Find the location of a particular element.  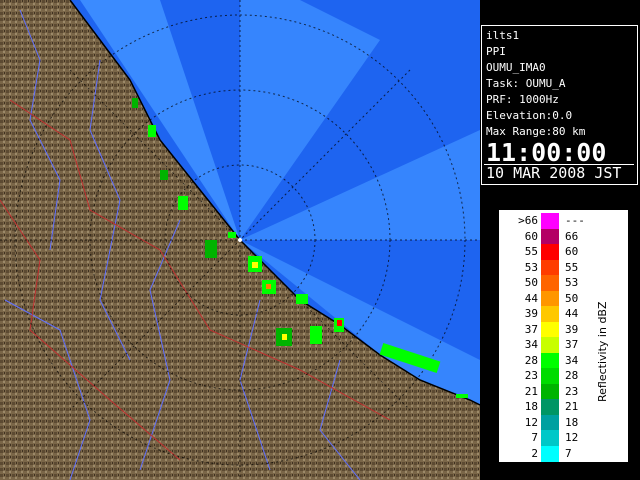

legend-upper-bound: 12 is located at coordinates (572, 437).